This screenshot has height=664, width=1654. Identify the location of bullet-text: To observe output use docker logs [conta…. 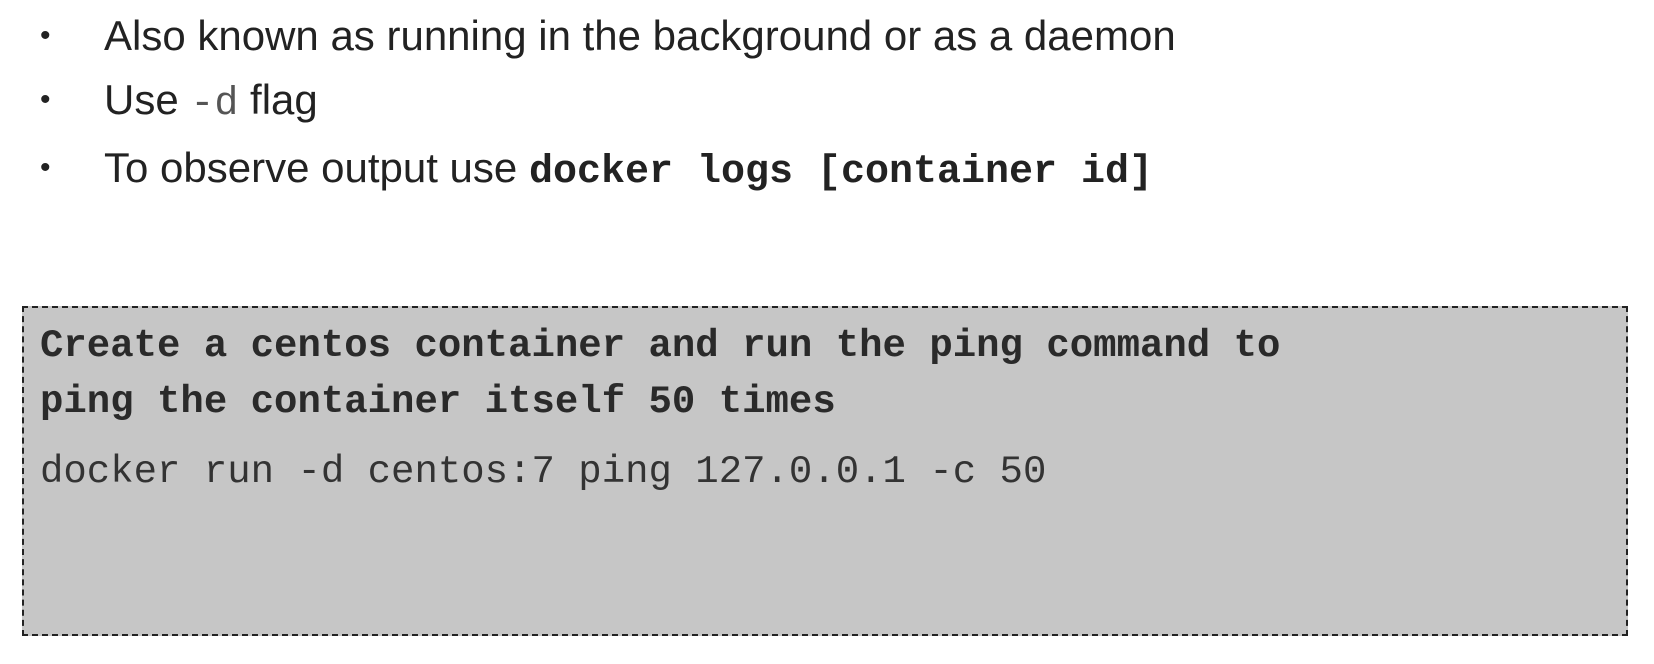
(628, 170).